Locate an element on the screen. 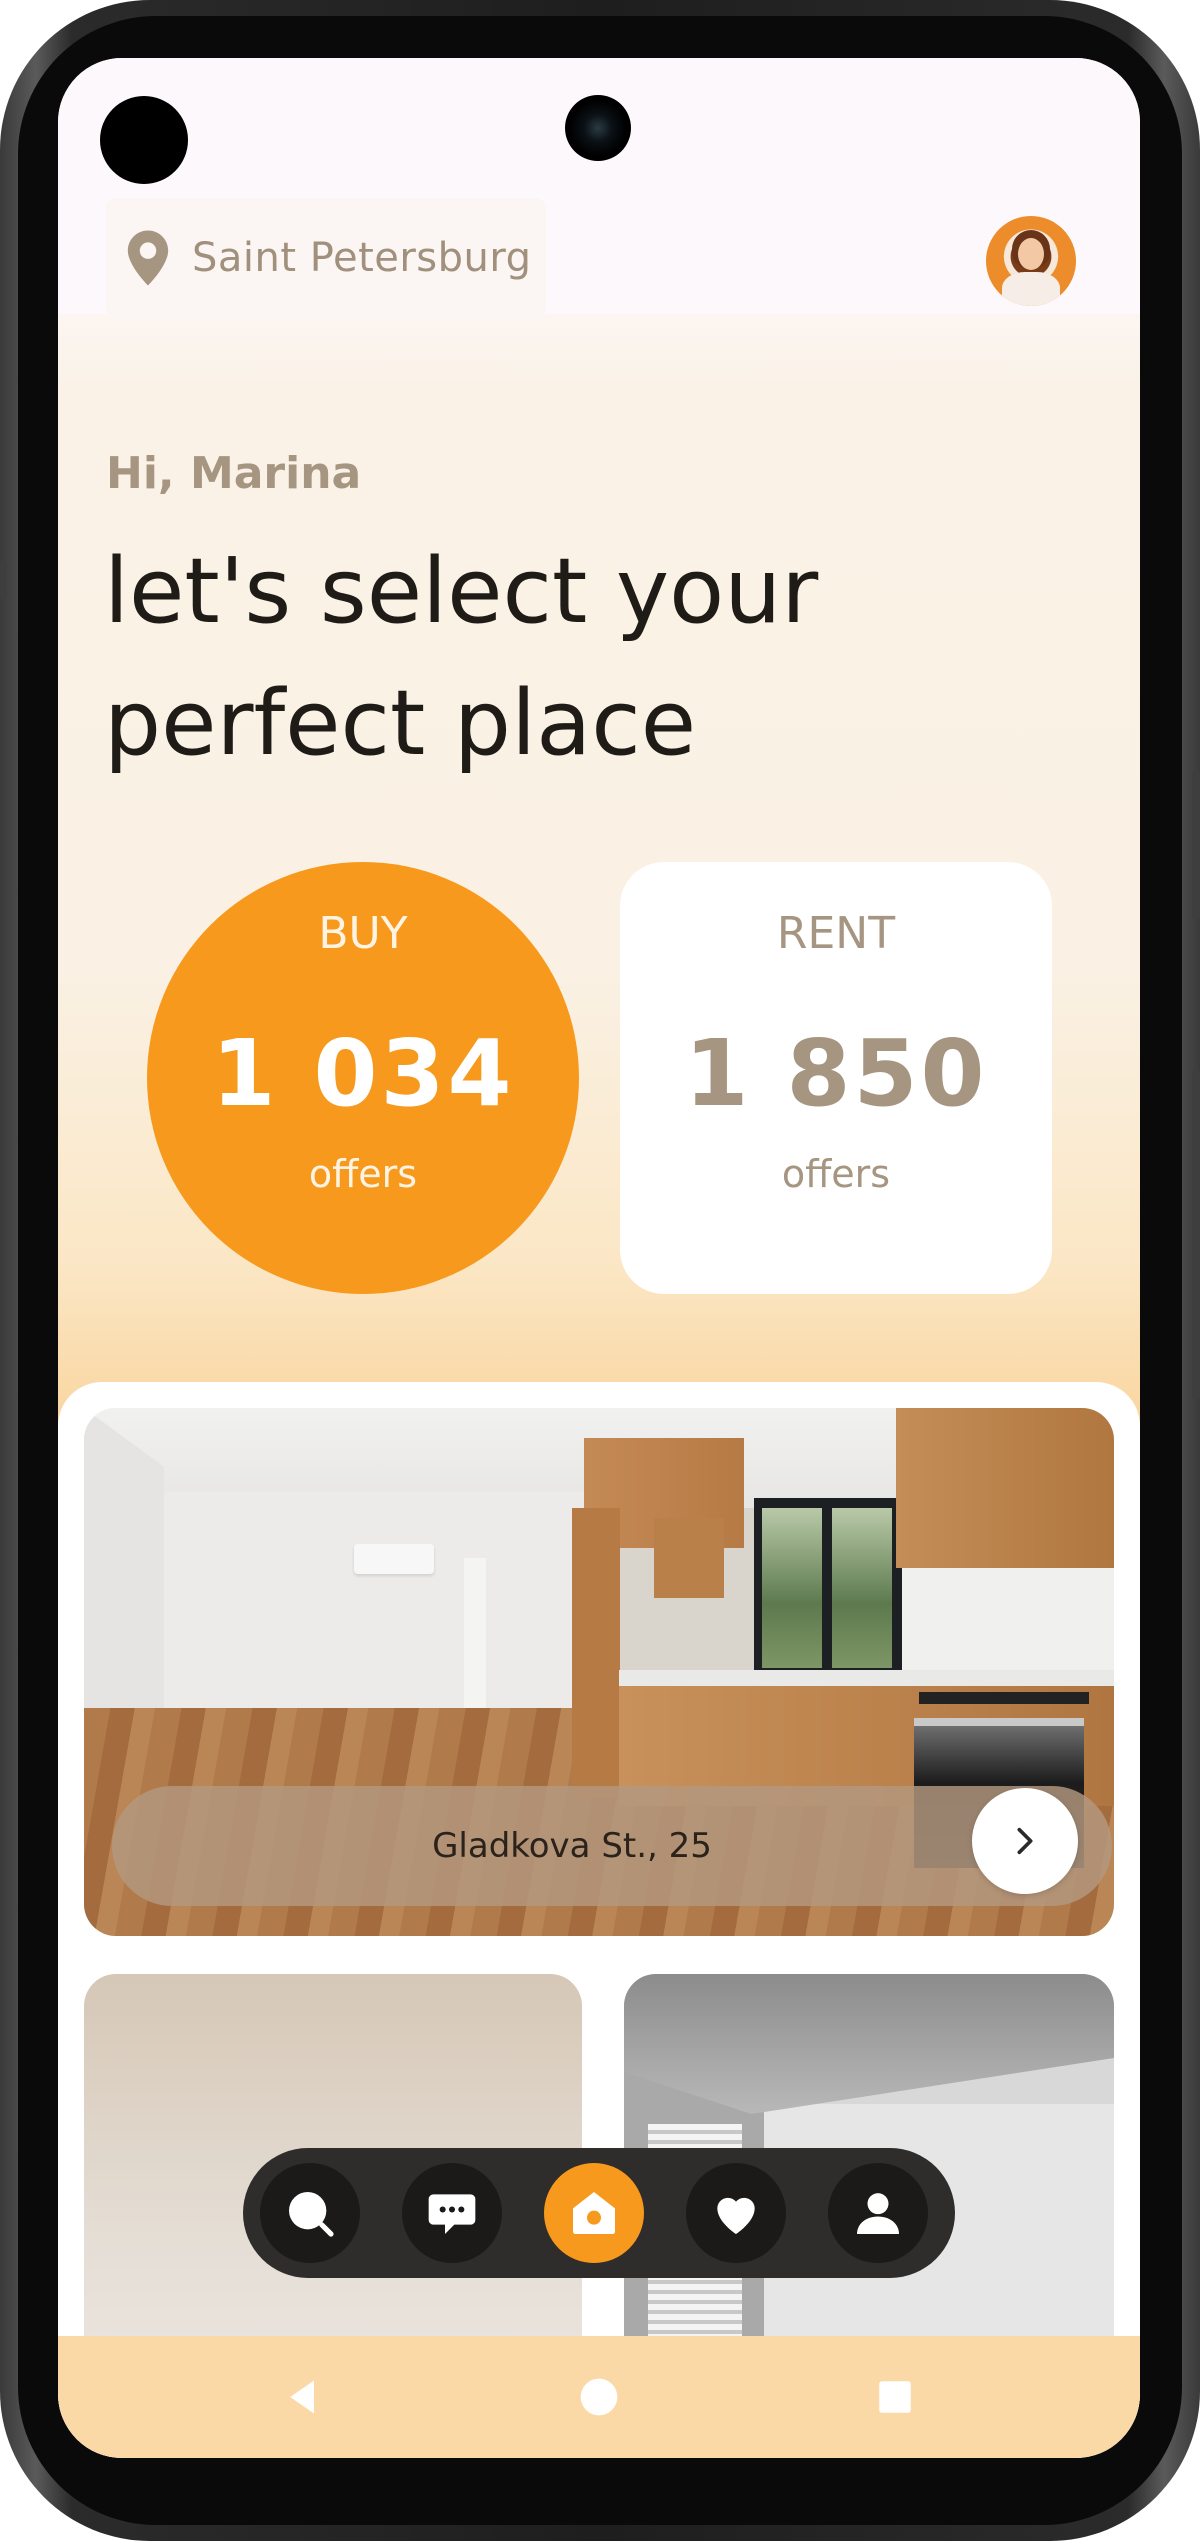 The height and width of the screenshot is (2541, 1200). photo-cooktop is located at coordinates (1004, 1698).